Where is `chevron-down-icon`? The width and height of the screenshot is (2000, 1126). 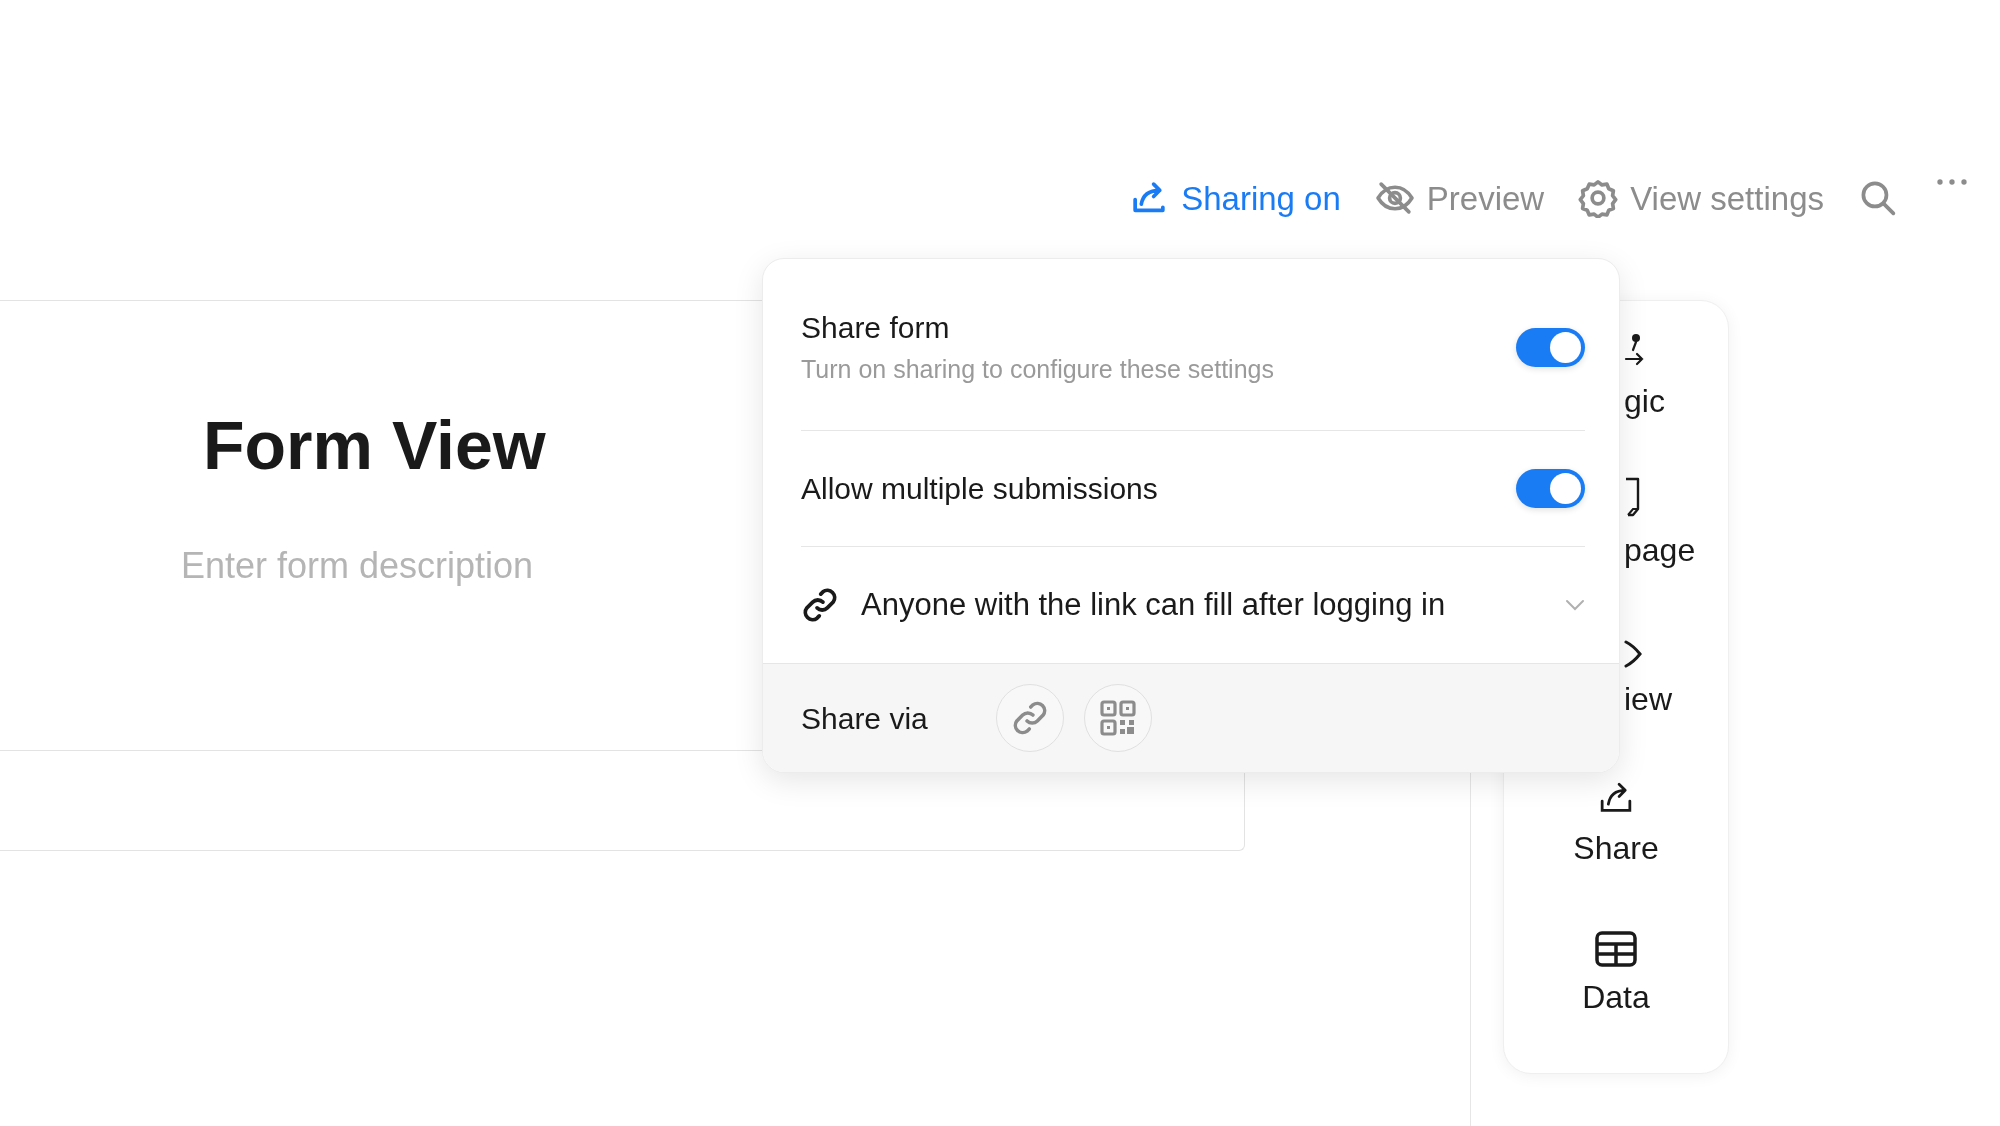
chevron-down-icon is located at coordinates (1575, 605).